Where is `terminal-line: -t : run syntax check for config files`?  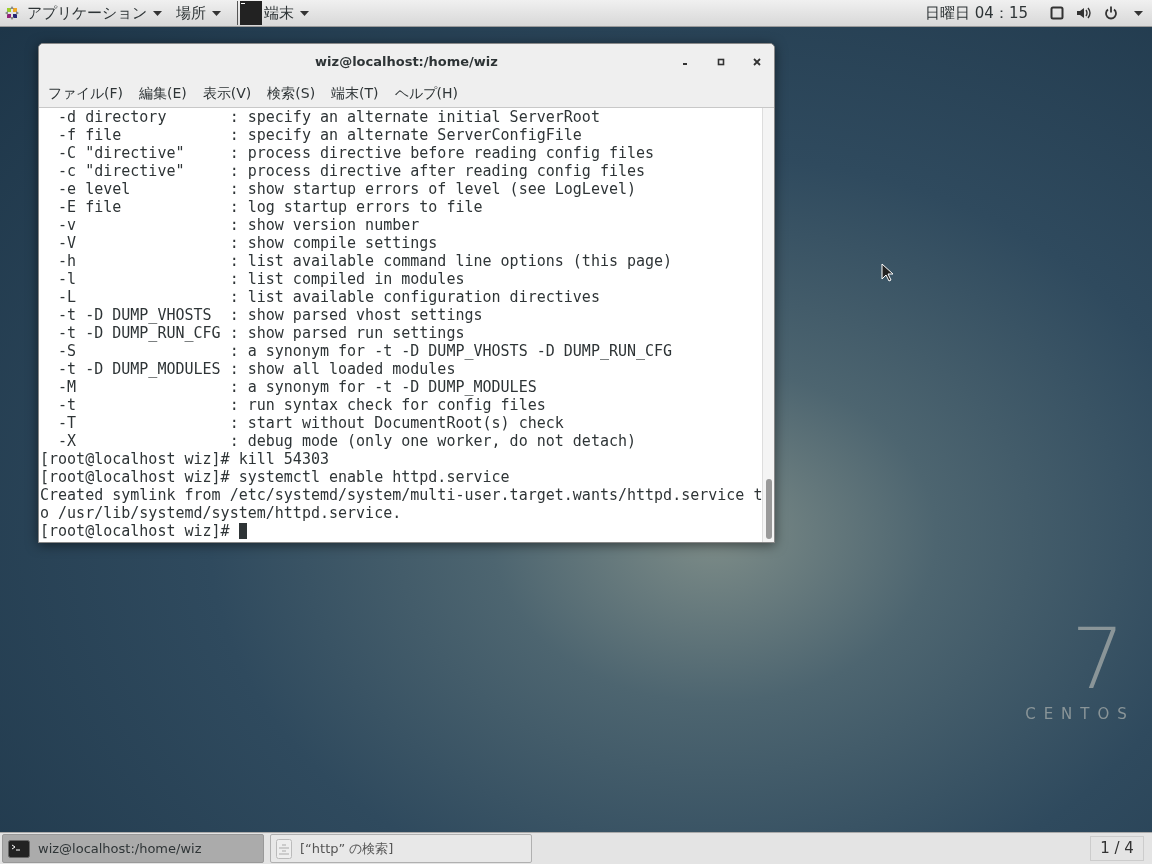 terminal-line: -t : run syntax check for config files is located at coordinates (301, 405).